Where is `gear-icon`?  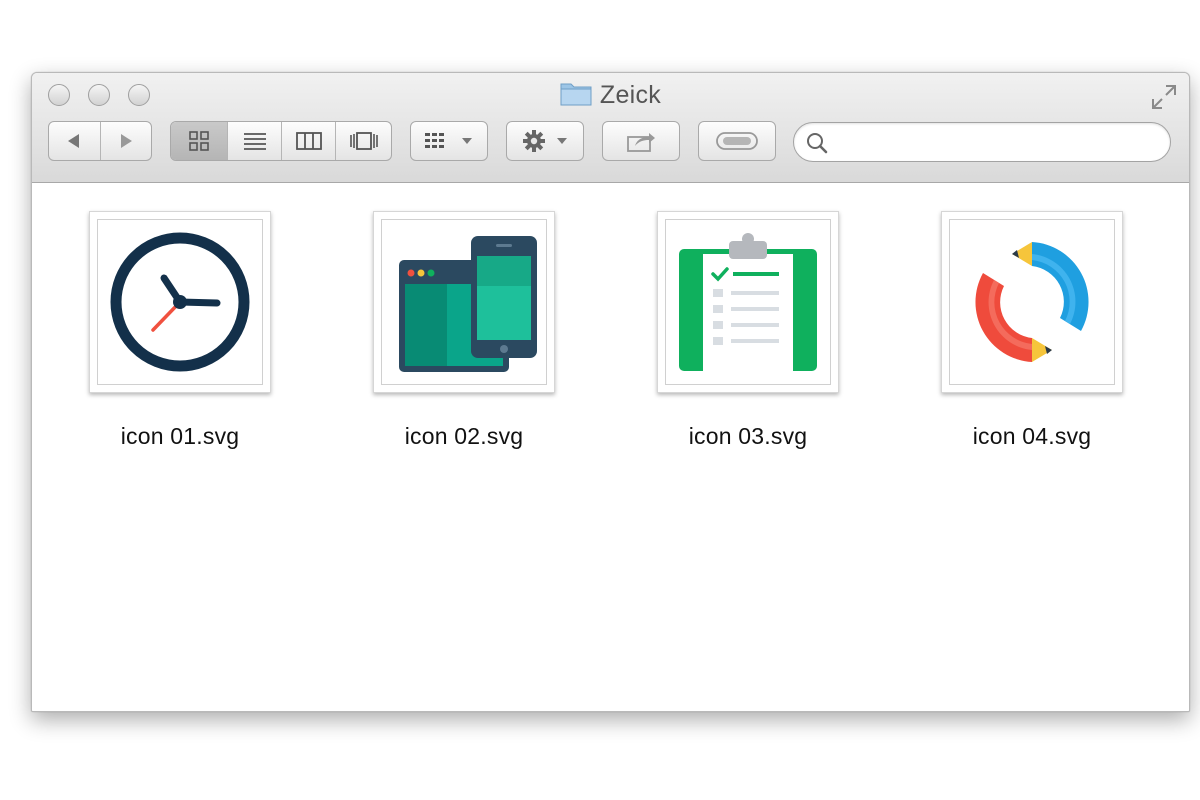
gear-icon is located at coordinates (534, 141).